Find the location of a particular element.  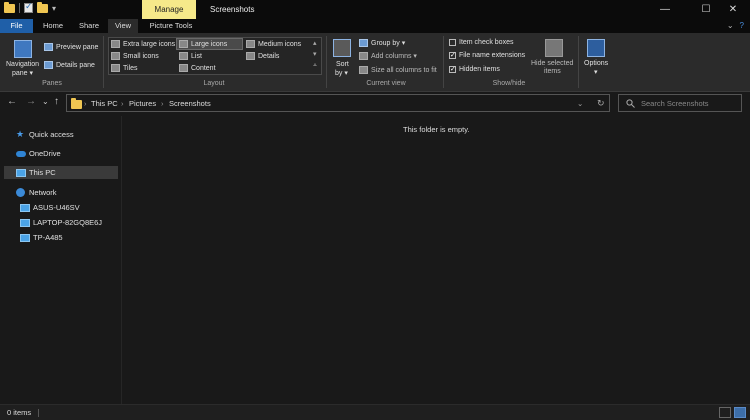

tiles-label: Tiles is located at coordinates (130, 68).